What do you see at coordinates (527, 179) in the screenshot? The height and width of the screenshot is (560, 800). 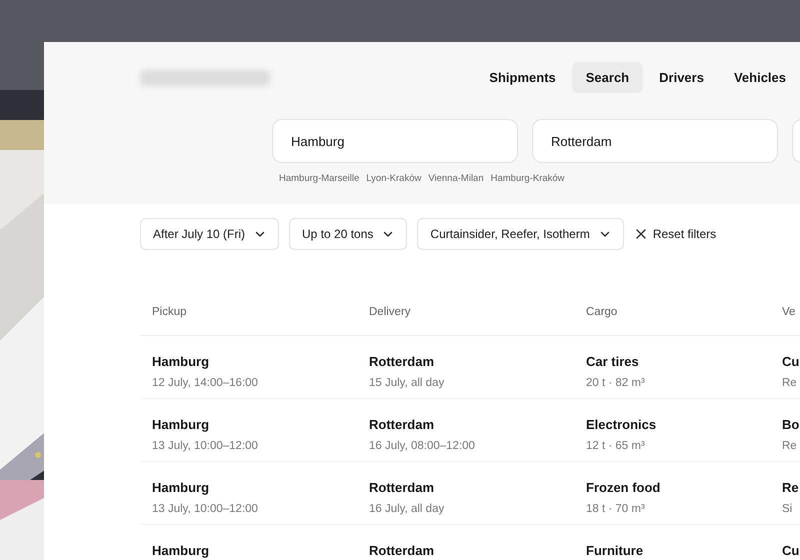 I see `route-suggestion-link: Hamburg-Kraków` at bounding box center [527, 179].